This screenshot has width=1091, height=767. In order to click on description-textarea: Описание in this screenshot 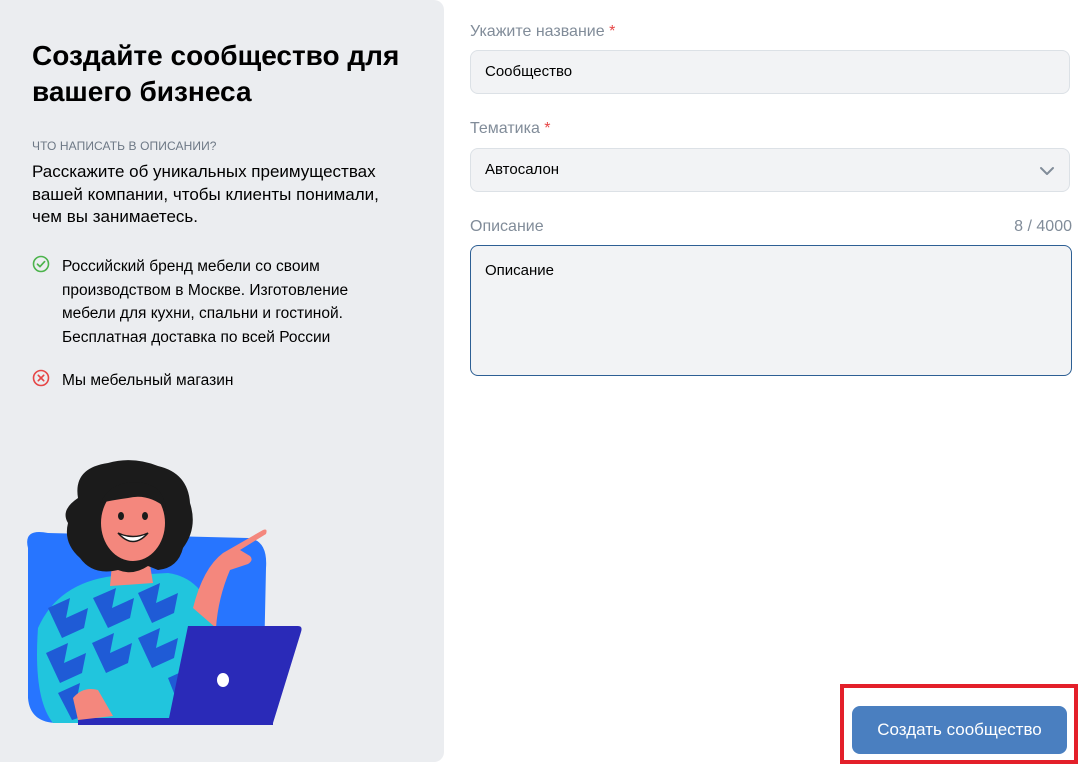, I will do `click(771, 310)`.